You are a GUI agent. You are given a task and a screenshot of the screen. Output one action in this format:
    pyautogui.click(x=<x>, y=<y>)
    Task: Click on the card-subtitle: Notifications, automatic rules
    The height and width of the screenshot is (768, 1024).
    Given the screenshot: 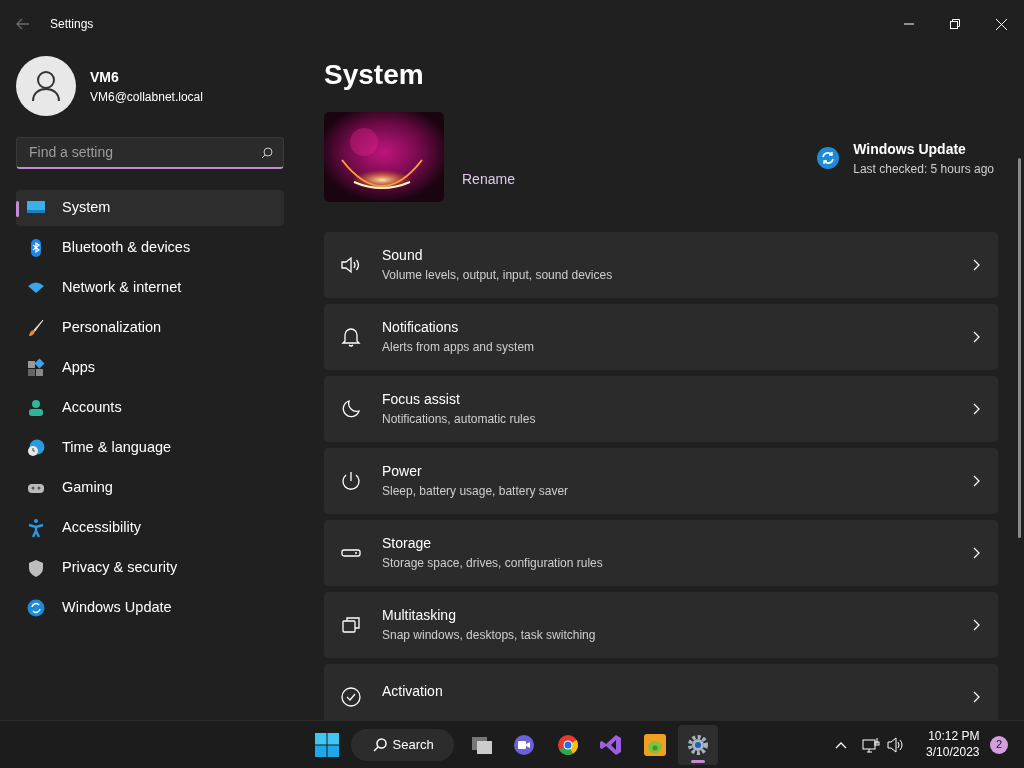 What is the action you would take?
    pyautogui.click(x=459, y=420)
    